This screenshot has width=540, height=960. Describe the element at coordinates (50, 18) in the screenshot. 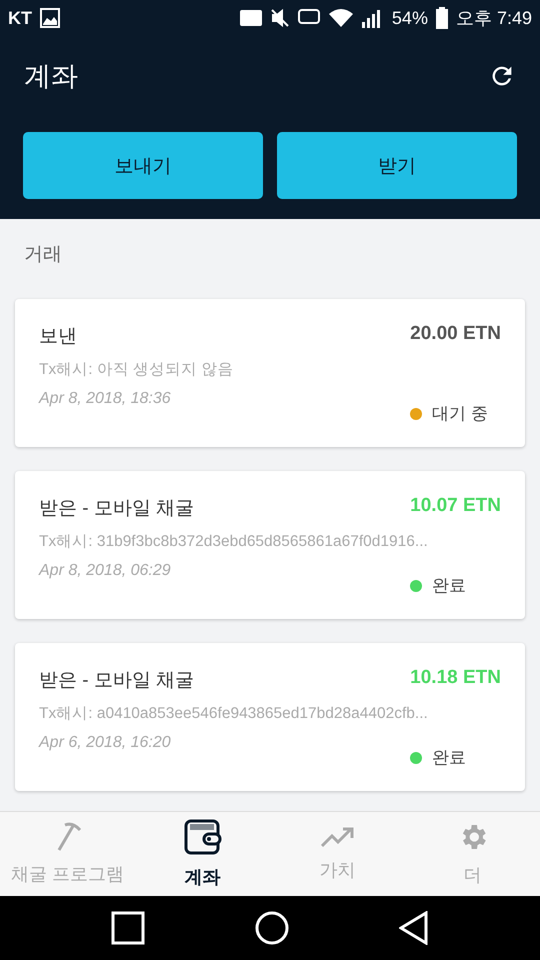

I see `image-icon` at that location.